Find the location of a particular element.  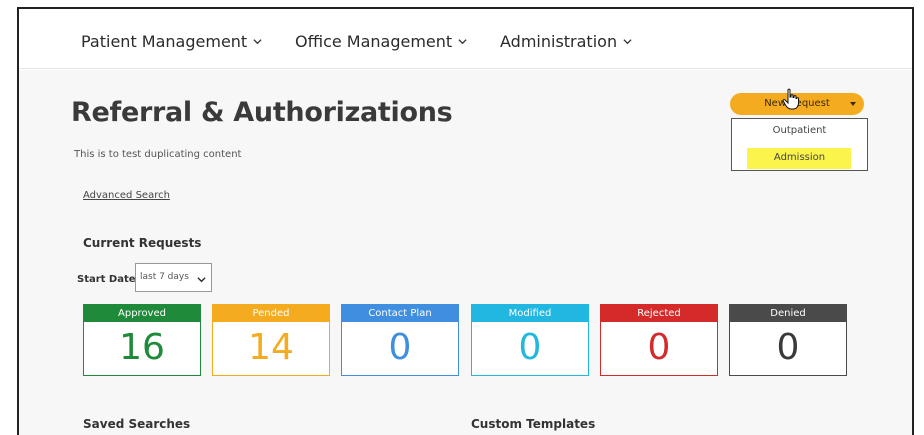

custom-templates-title: Custom Templates is located at coordinates (533, 424).